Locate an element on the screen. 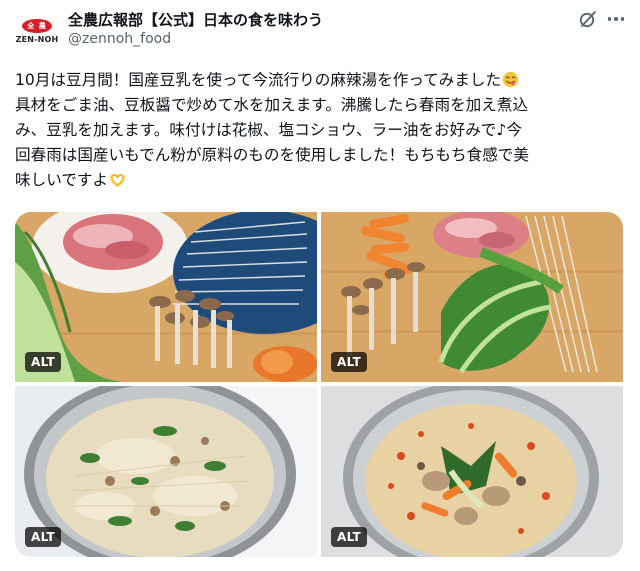  avatar: 全 農 ZEN-NOH is located at coordinates (37, 31).